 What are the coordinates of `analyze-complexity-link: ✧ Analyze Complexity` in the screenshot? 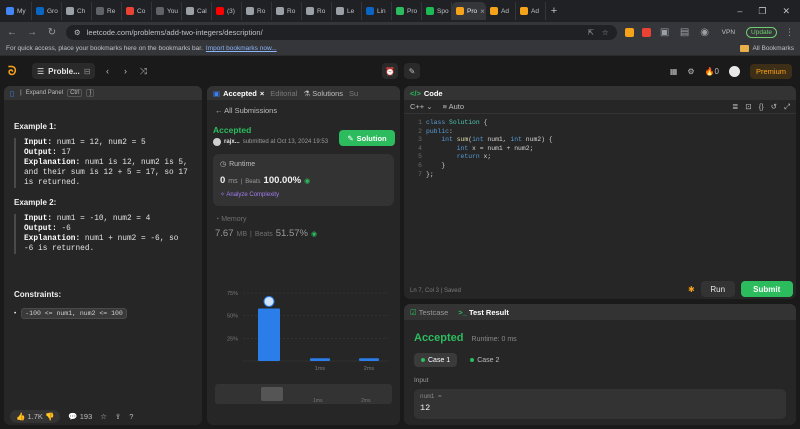 It's located at (303, 194).